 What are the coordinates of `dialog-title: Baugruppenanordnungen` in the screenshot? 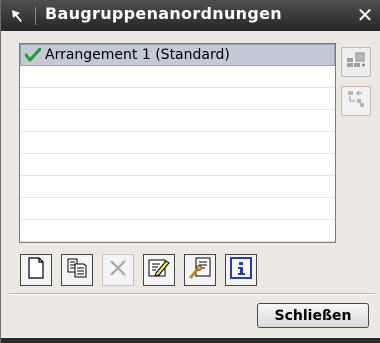 It's located at (163, 13).